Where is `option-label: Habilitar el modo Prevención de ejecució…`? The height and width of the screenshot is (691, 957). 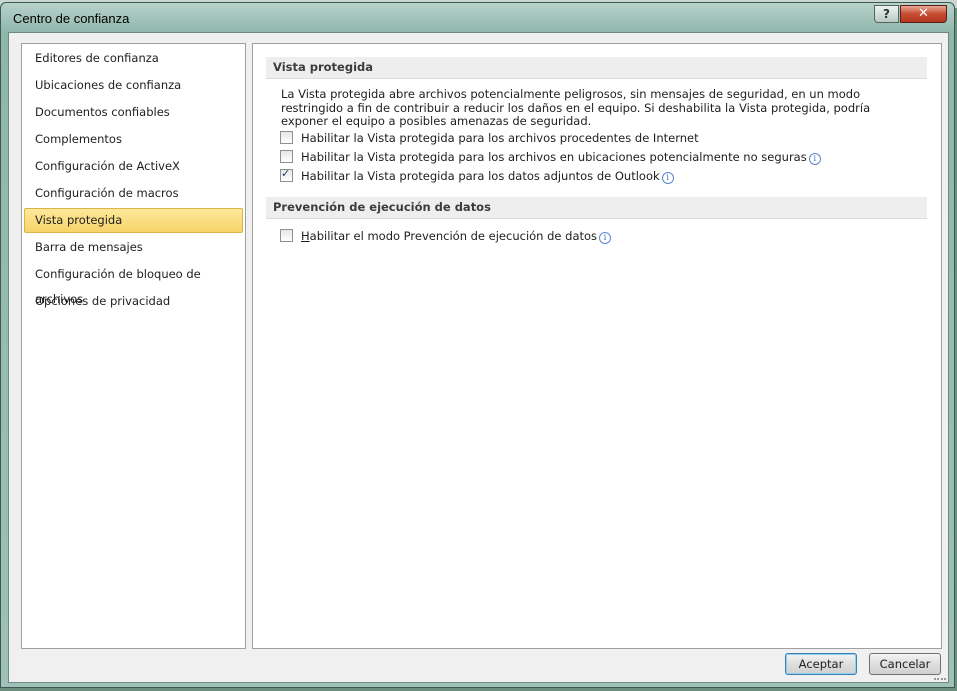
option-label: Habilitar el modo Prevención de ejecució… is located at coordinates (449, 236).